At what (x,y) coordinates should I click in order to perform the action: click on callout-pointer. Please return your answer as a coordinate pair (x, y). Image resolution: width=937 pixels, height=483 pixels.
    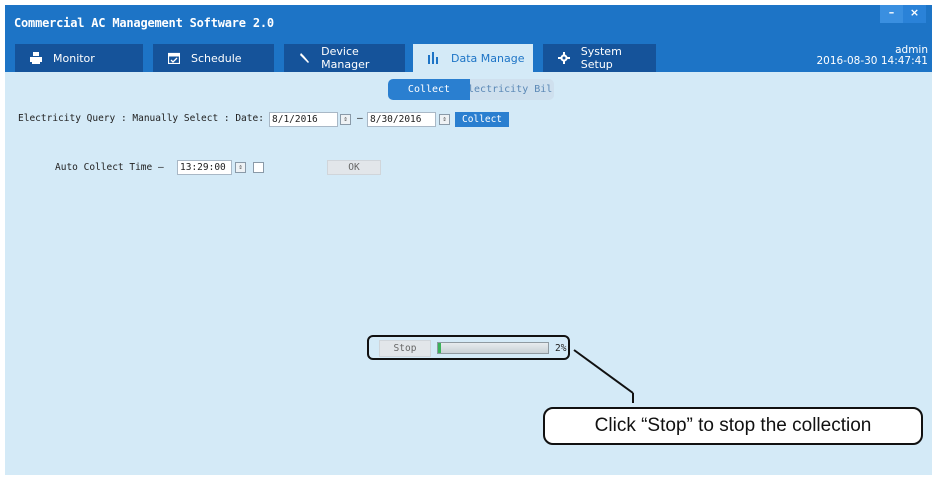
    Looking at the image, I should click on (603, 376).